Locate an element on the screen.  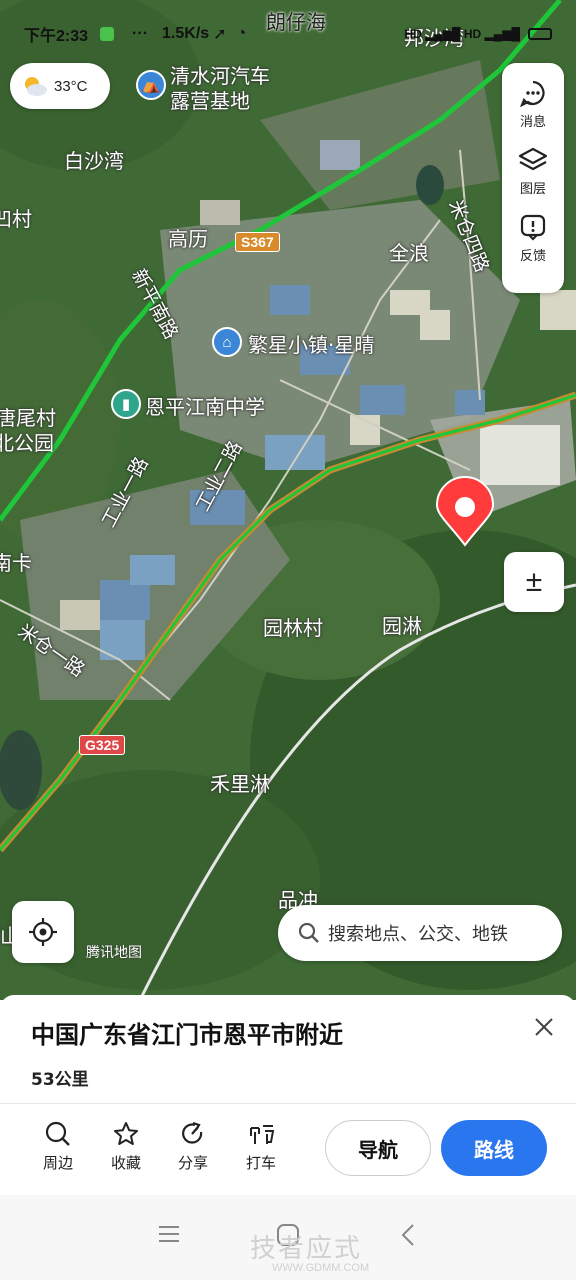
search-box: 搜索地点、公交、地铁 is located at coordinates (420, 933).